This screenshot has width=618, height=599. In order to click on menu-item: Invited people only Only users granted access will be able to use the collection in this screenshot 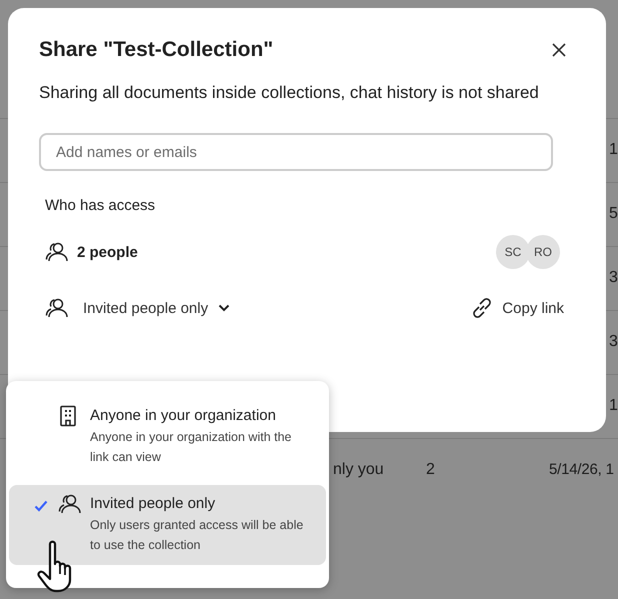, I will do `click(167, 525)`.